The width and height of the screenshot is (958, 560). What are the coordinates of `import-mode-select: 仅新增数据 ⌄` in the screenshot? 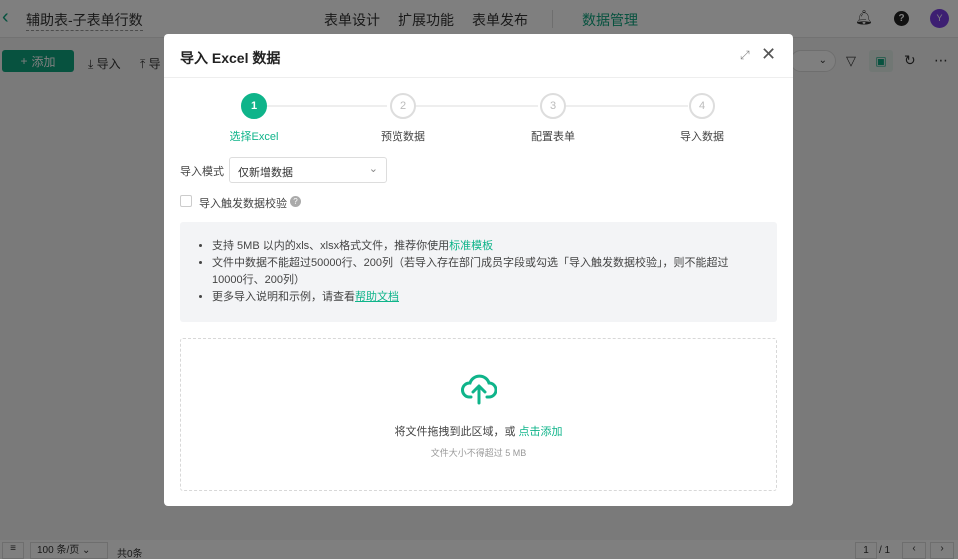 It's located at (308, 170).